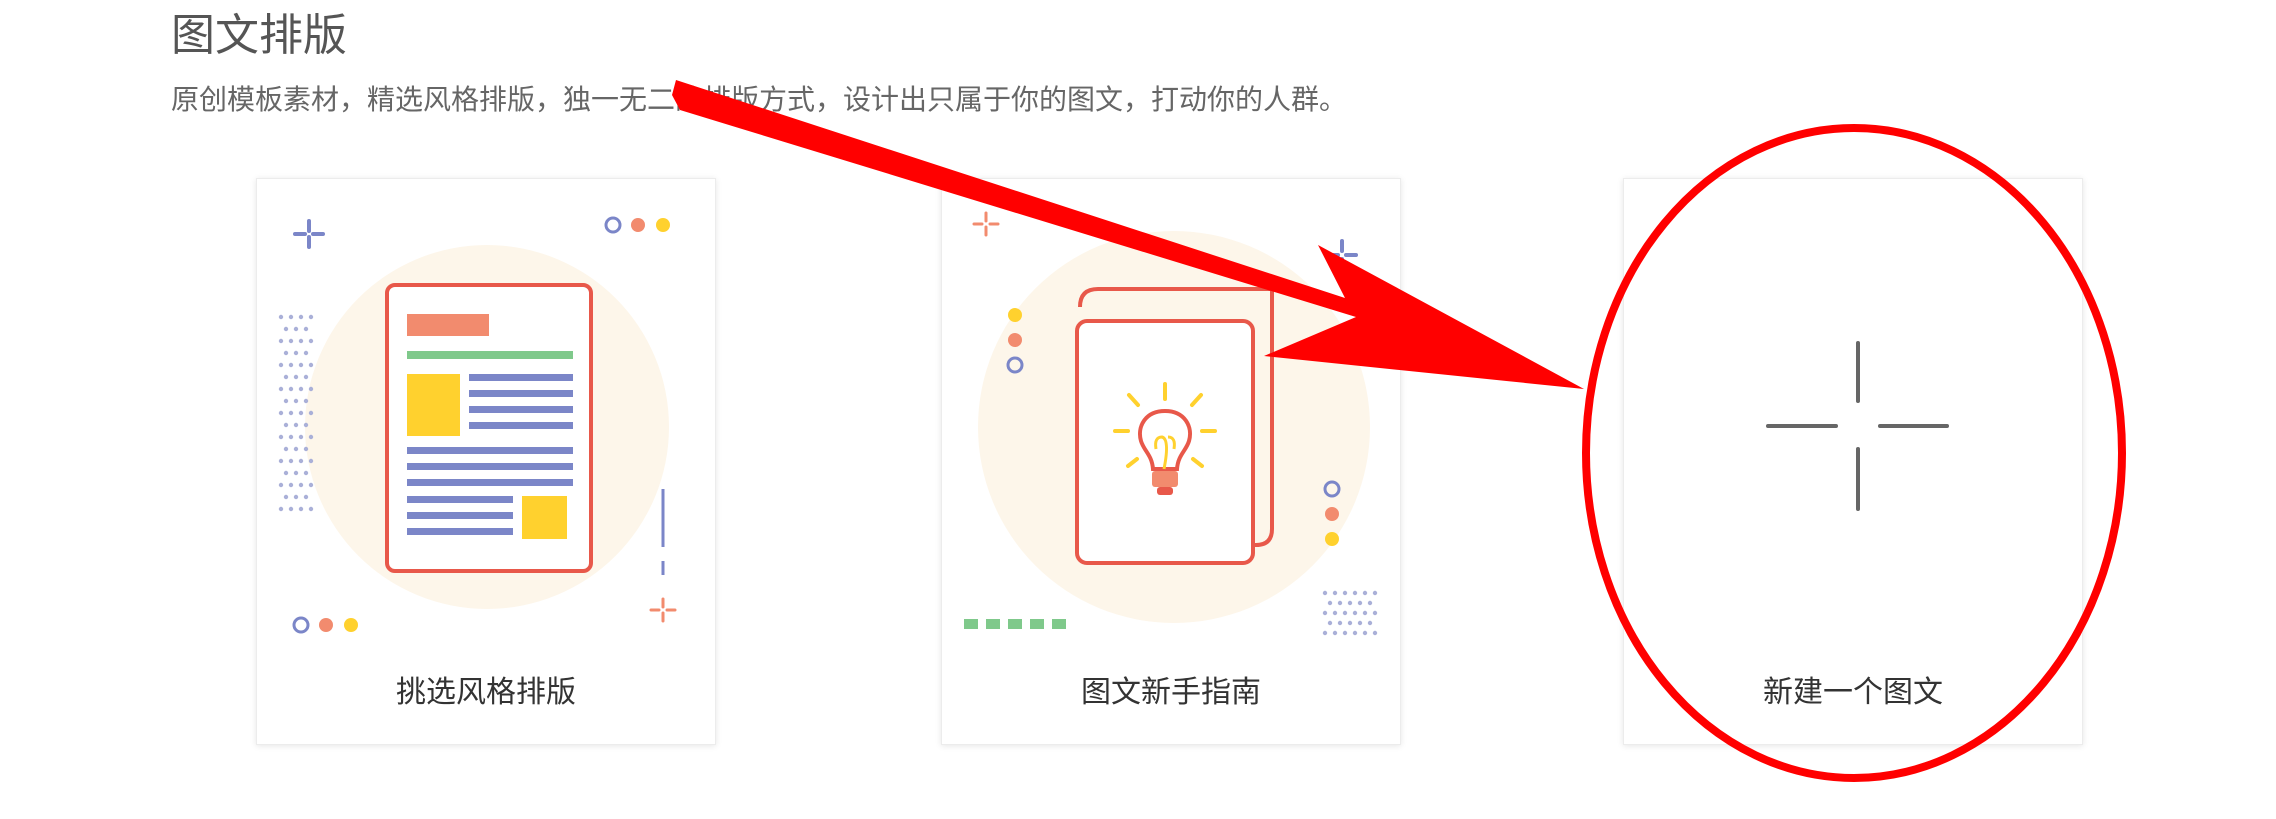 The image size is (2276, 819). I want to click on plus-icon, so click(1857, 426).